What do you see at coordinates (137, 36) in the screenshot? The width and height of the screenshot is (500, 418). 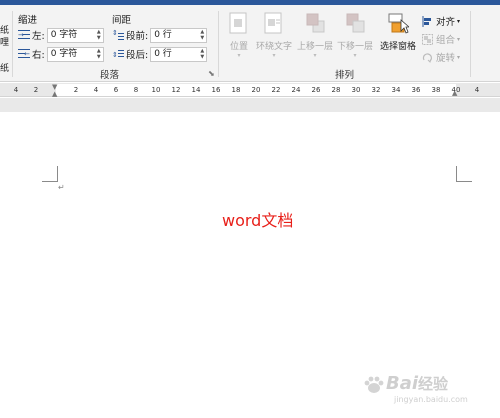 I see `spacing-before-label: 段前:` at bounding box center [137, 36].